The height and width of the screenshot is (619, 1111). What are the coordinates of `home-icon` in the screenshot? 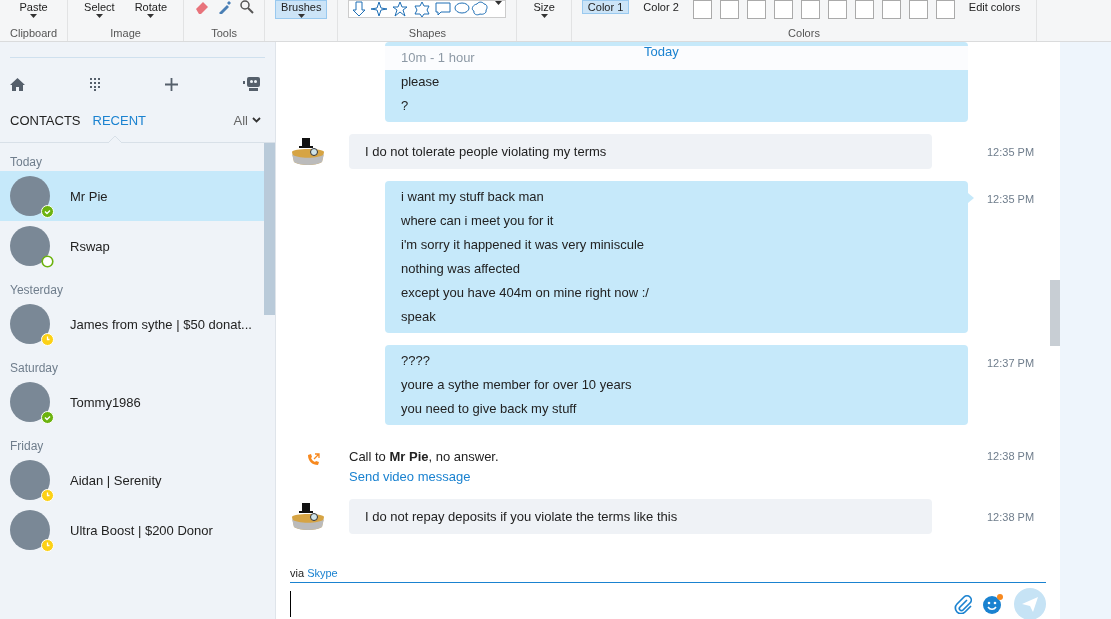 It's located at (17, 84).